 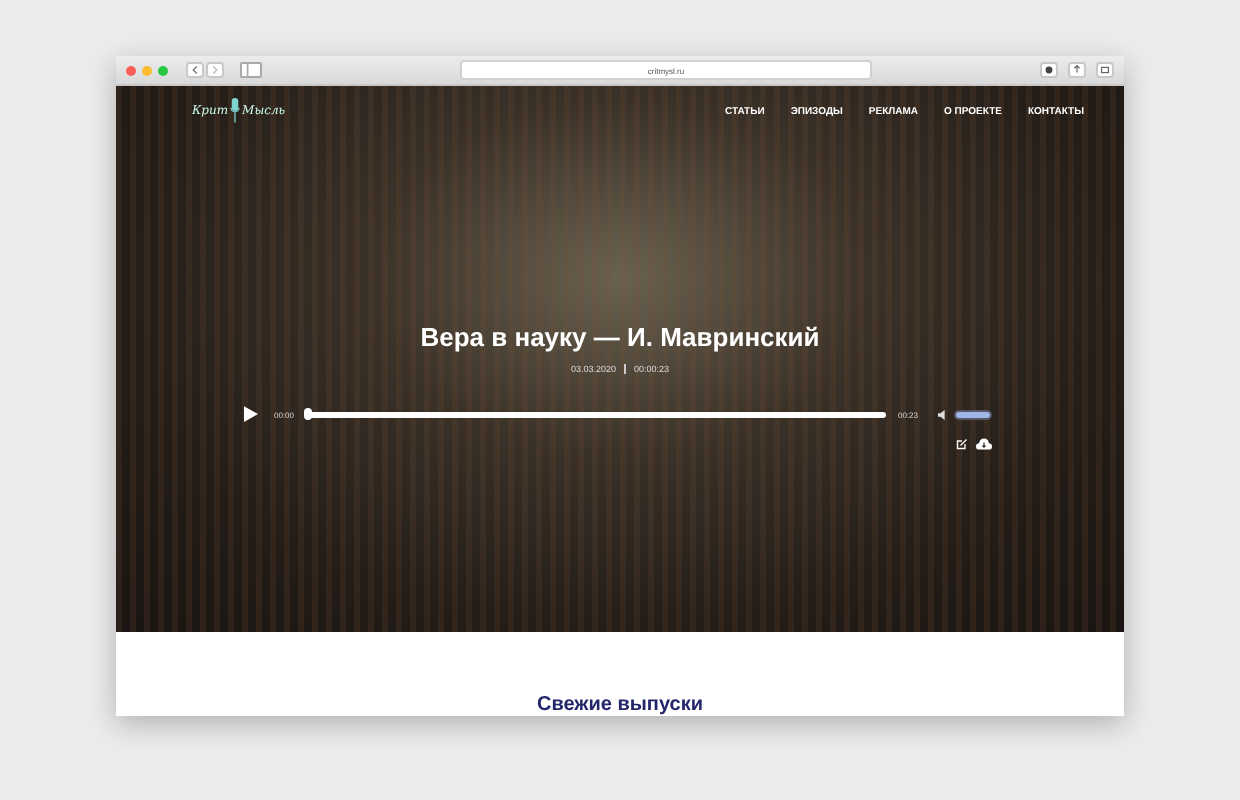 I want to click on microphone-icon, so click(x=235, y=111).